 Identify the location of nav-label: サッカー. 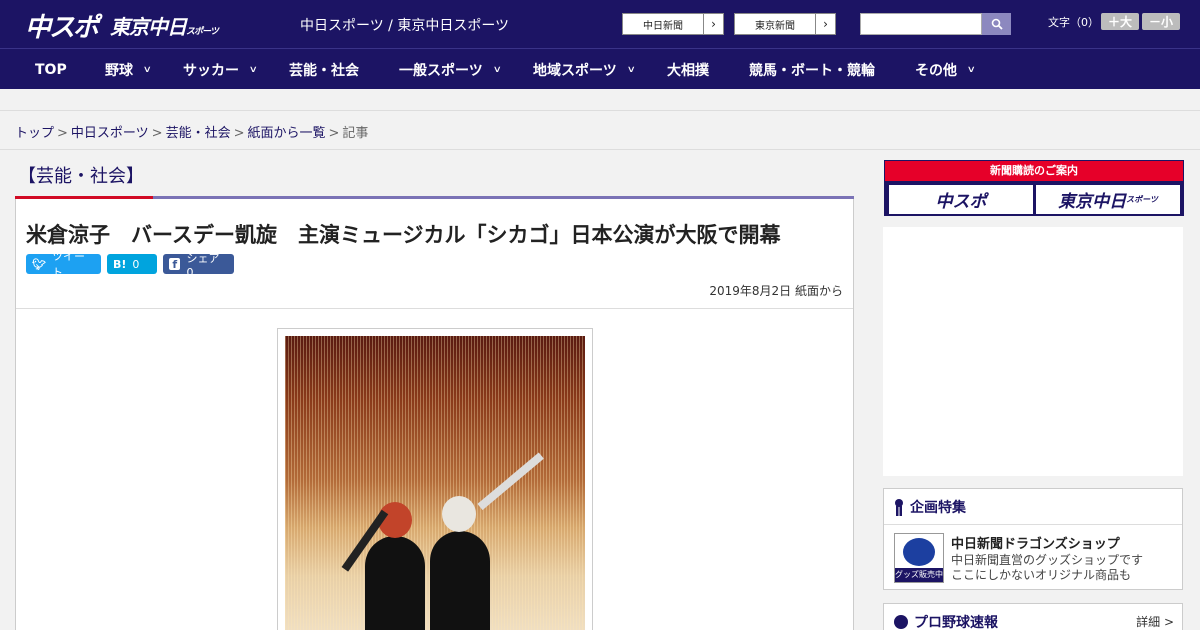
(211, 70).